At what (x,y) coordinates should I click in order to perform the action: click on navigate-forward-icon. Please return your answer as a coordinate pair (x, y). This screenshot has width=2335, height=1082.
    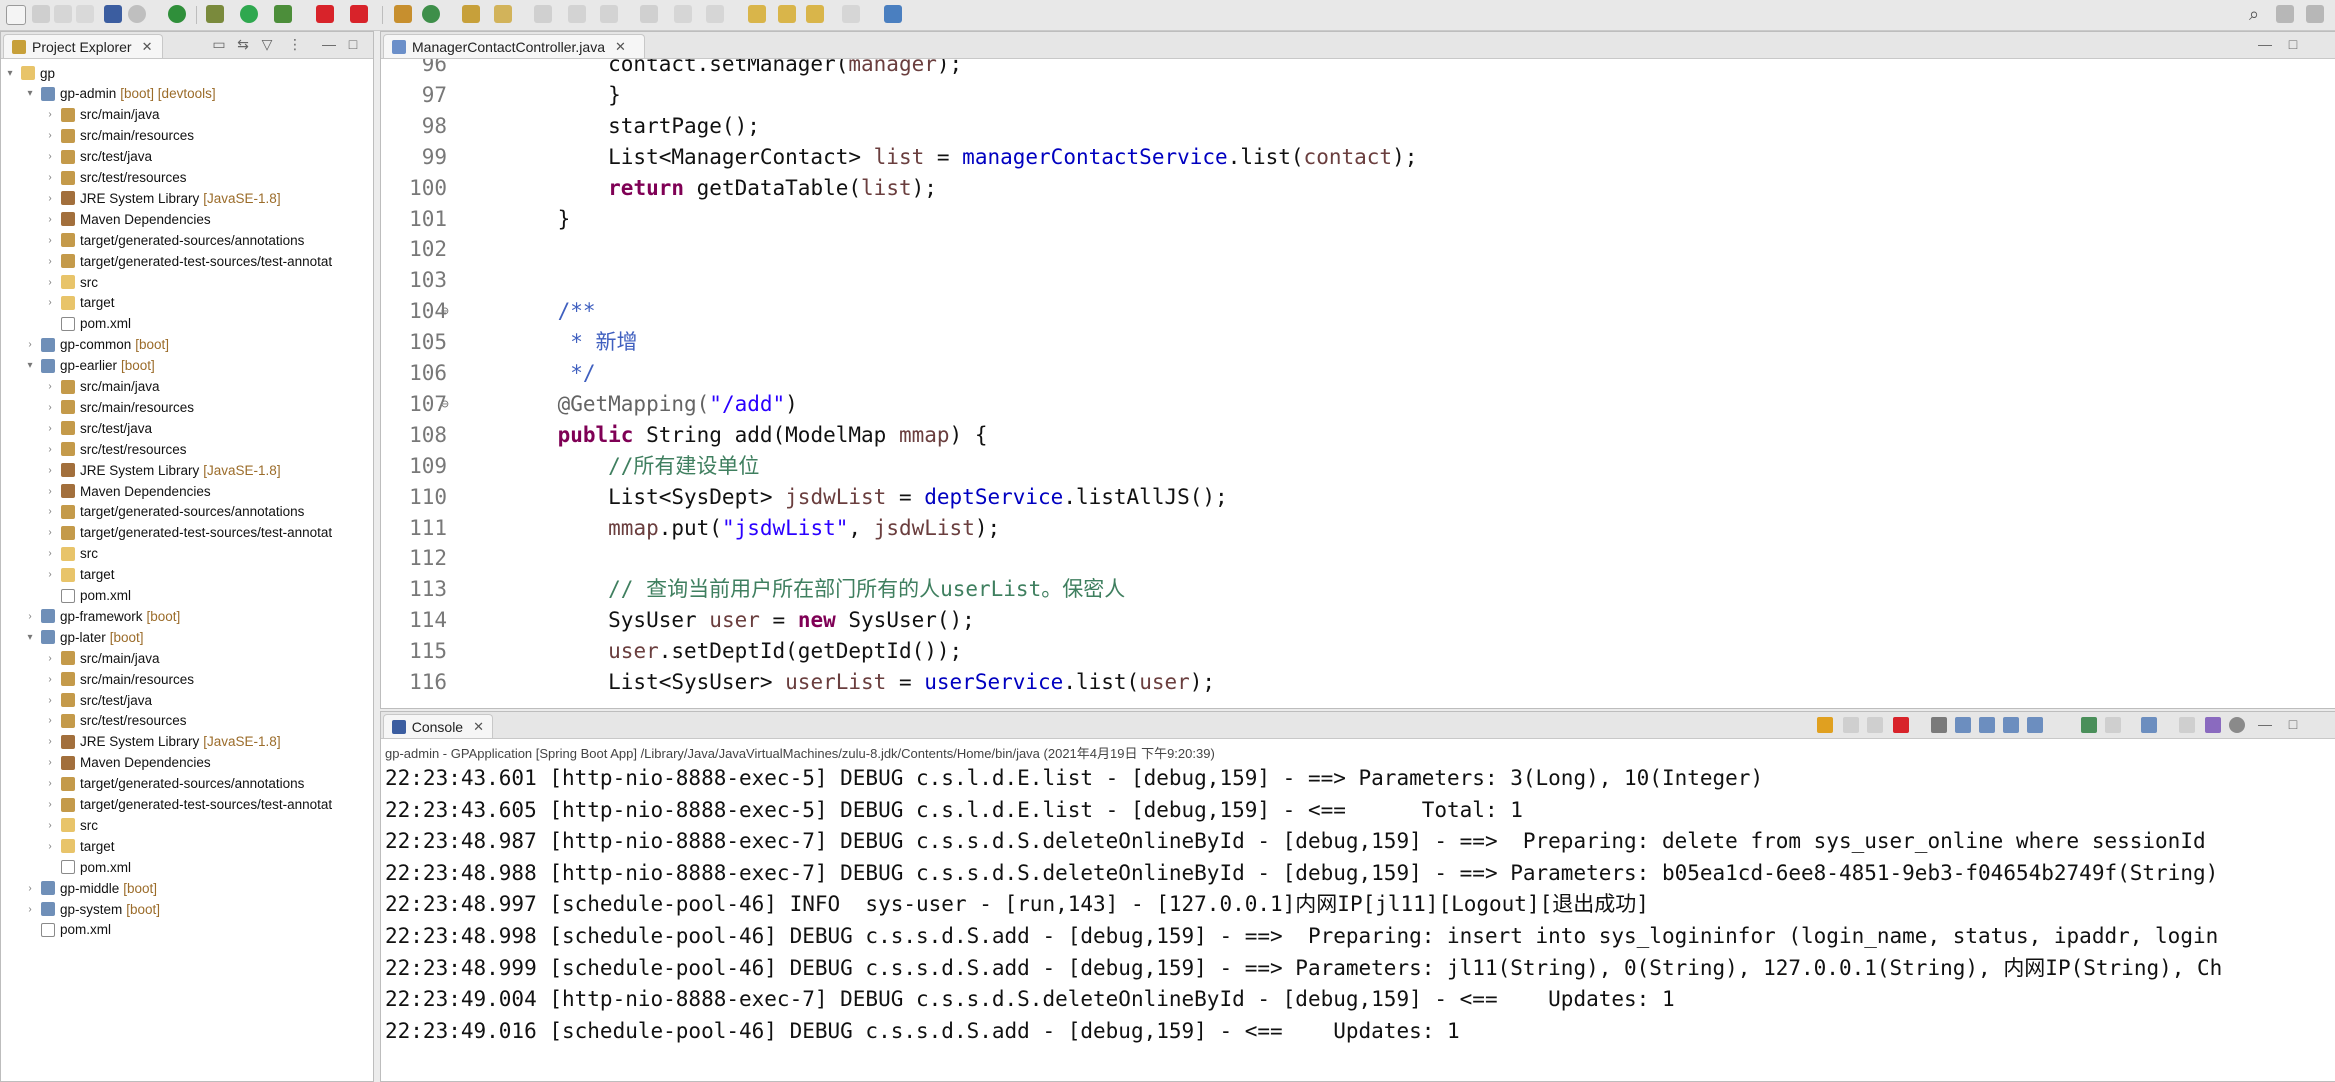
    Looking at the image, I should click on (851, 14).